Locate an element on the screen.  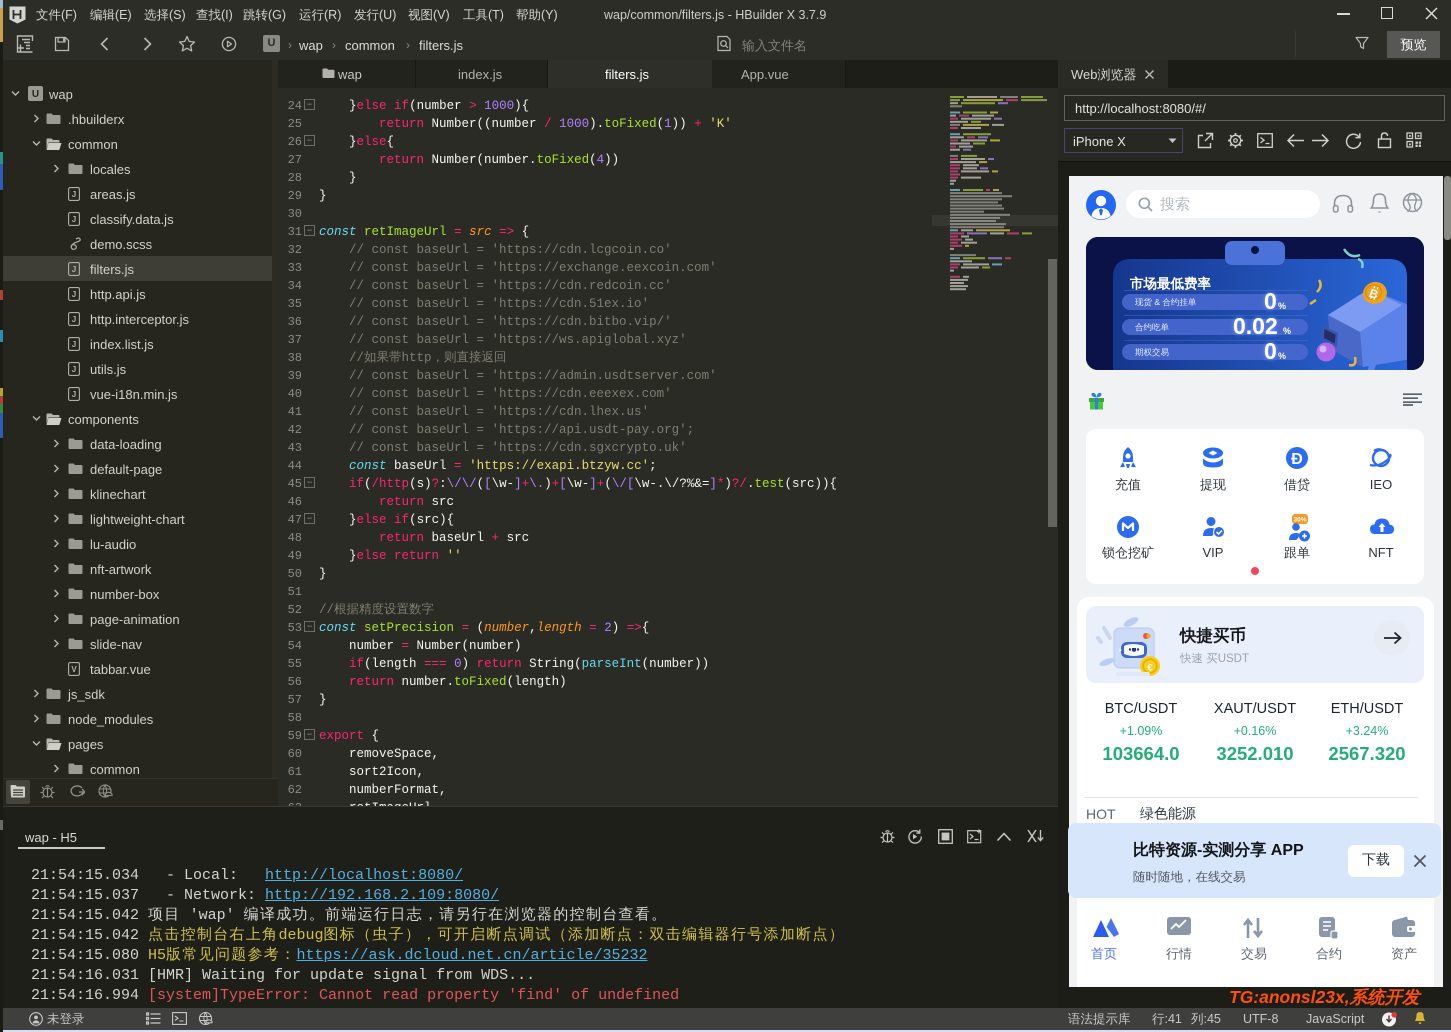
svg-text: 期权交易 is located at coordinates (1152, 352).